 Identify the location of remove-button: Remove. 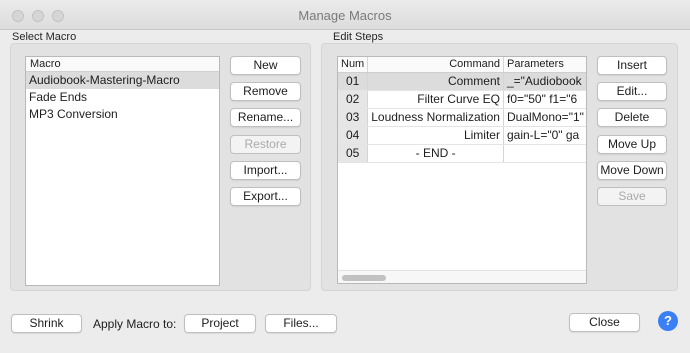
(265, 91).